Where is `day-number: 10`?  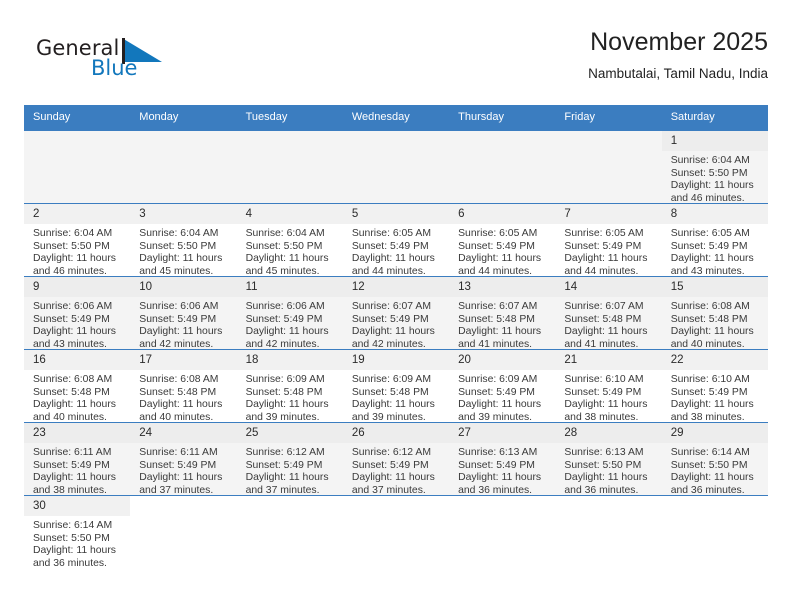 day-number: 10 is located at coordinates (183, 287).